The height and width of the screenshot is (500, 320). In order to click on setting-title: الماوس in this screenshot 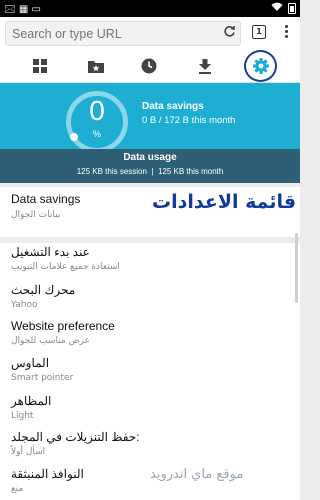, I will do `click(30, 363)`.